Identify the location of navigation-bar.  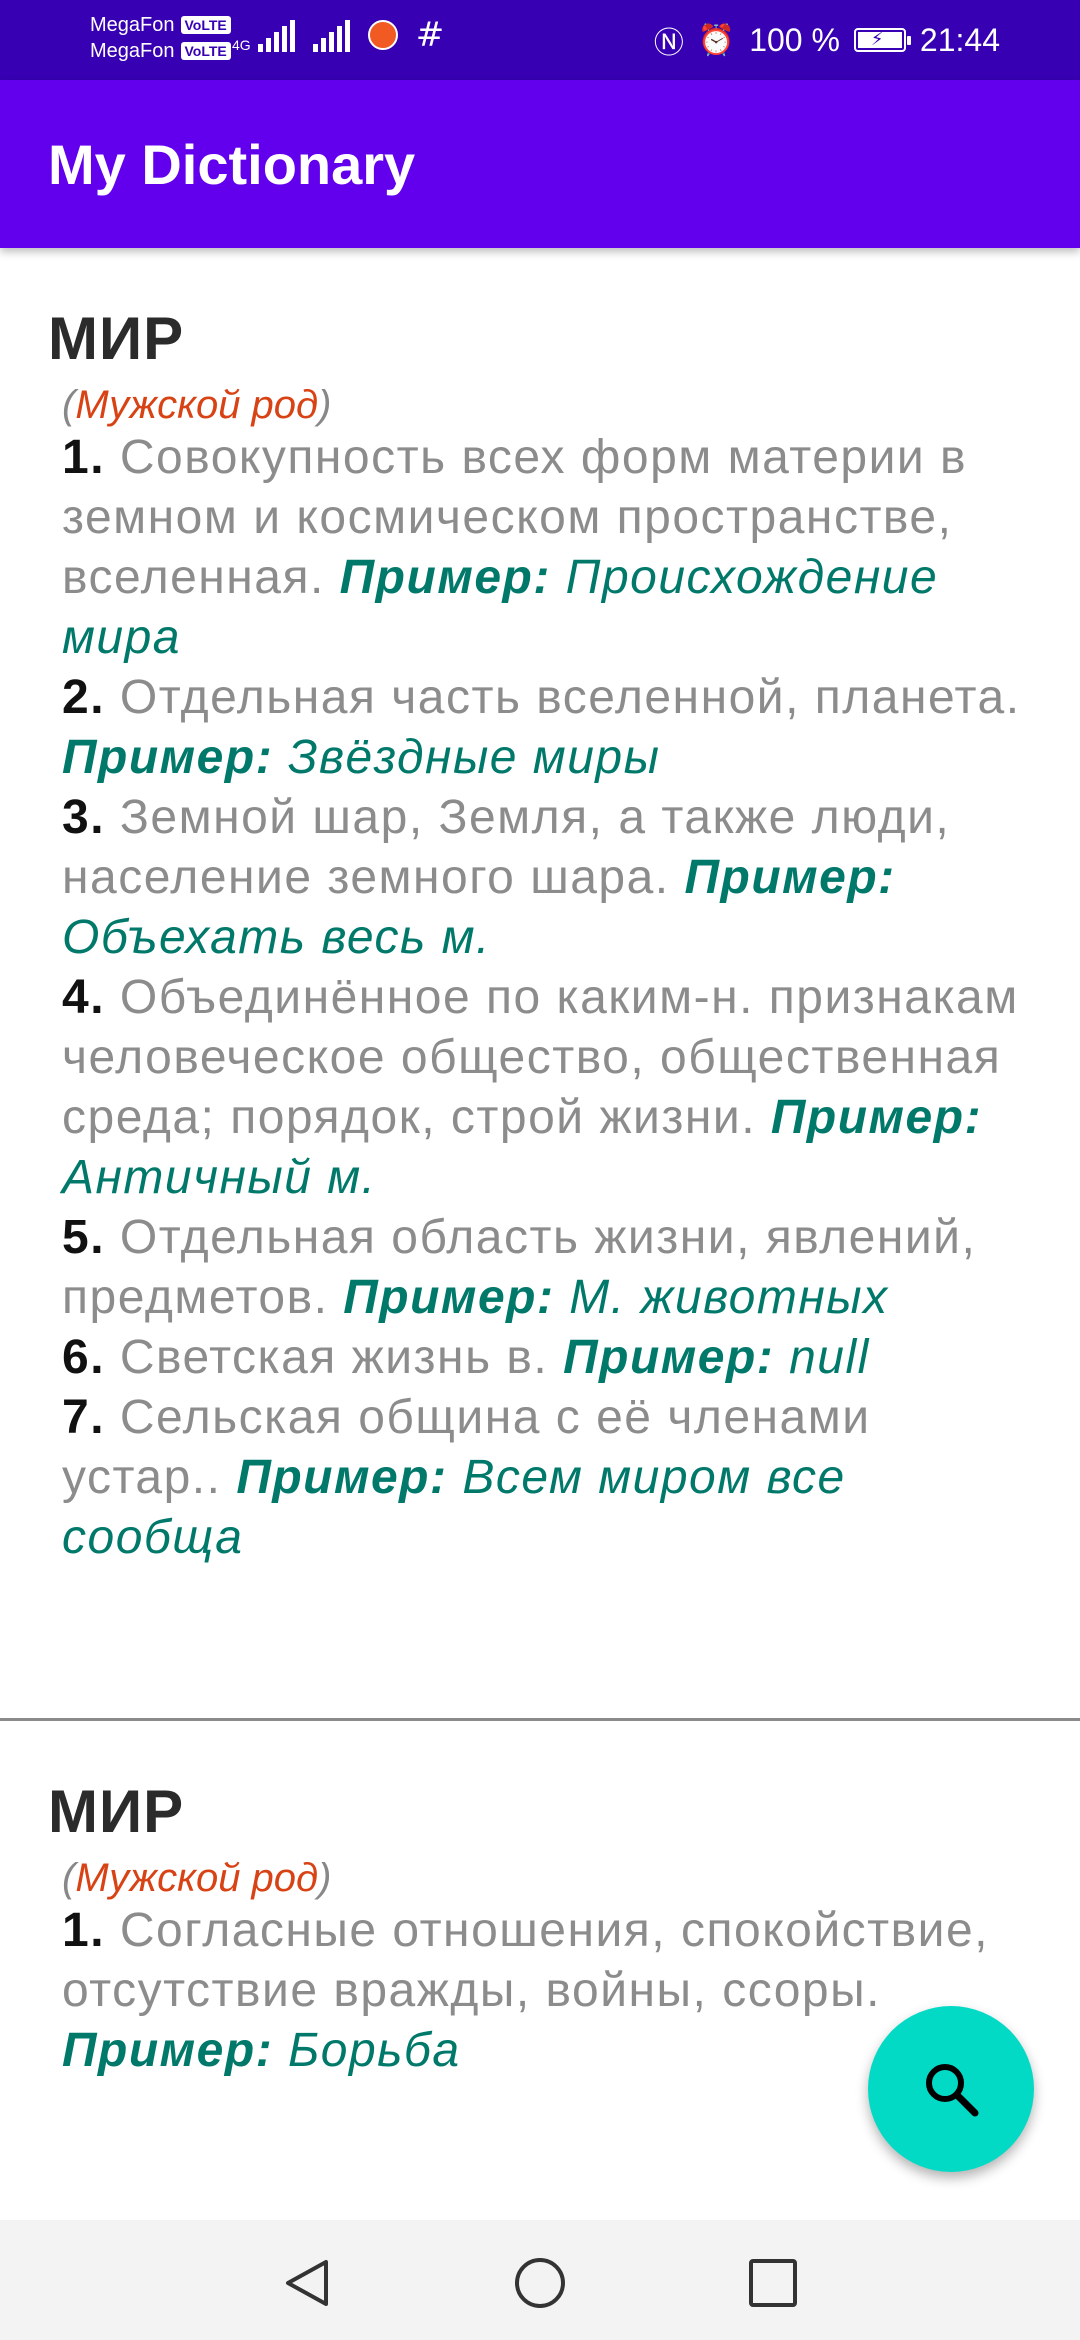
(540, 2280).